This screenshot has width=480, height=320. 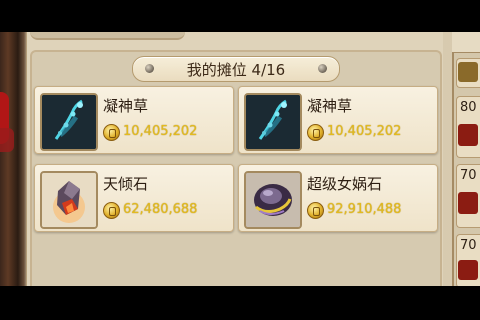 What do you see at coordinates (160, 209) in the screenshot?
I see `item-price: 62,480,688` at bounding box center [160, 209].